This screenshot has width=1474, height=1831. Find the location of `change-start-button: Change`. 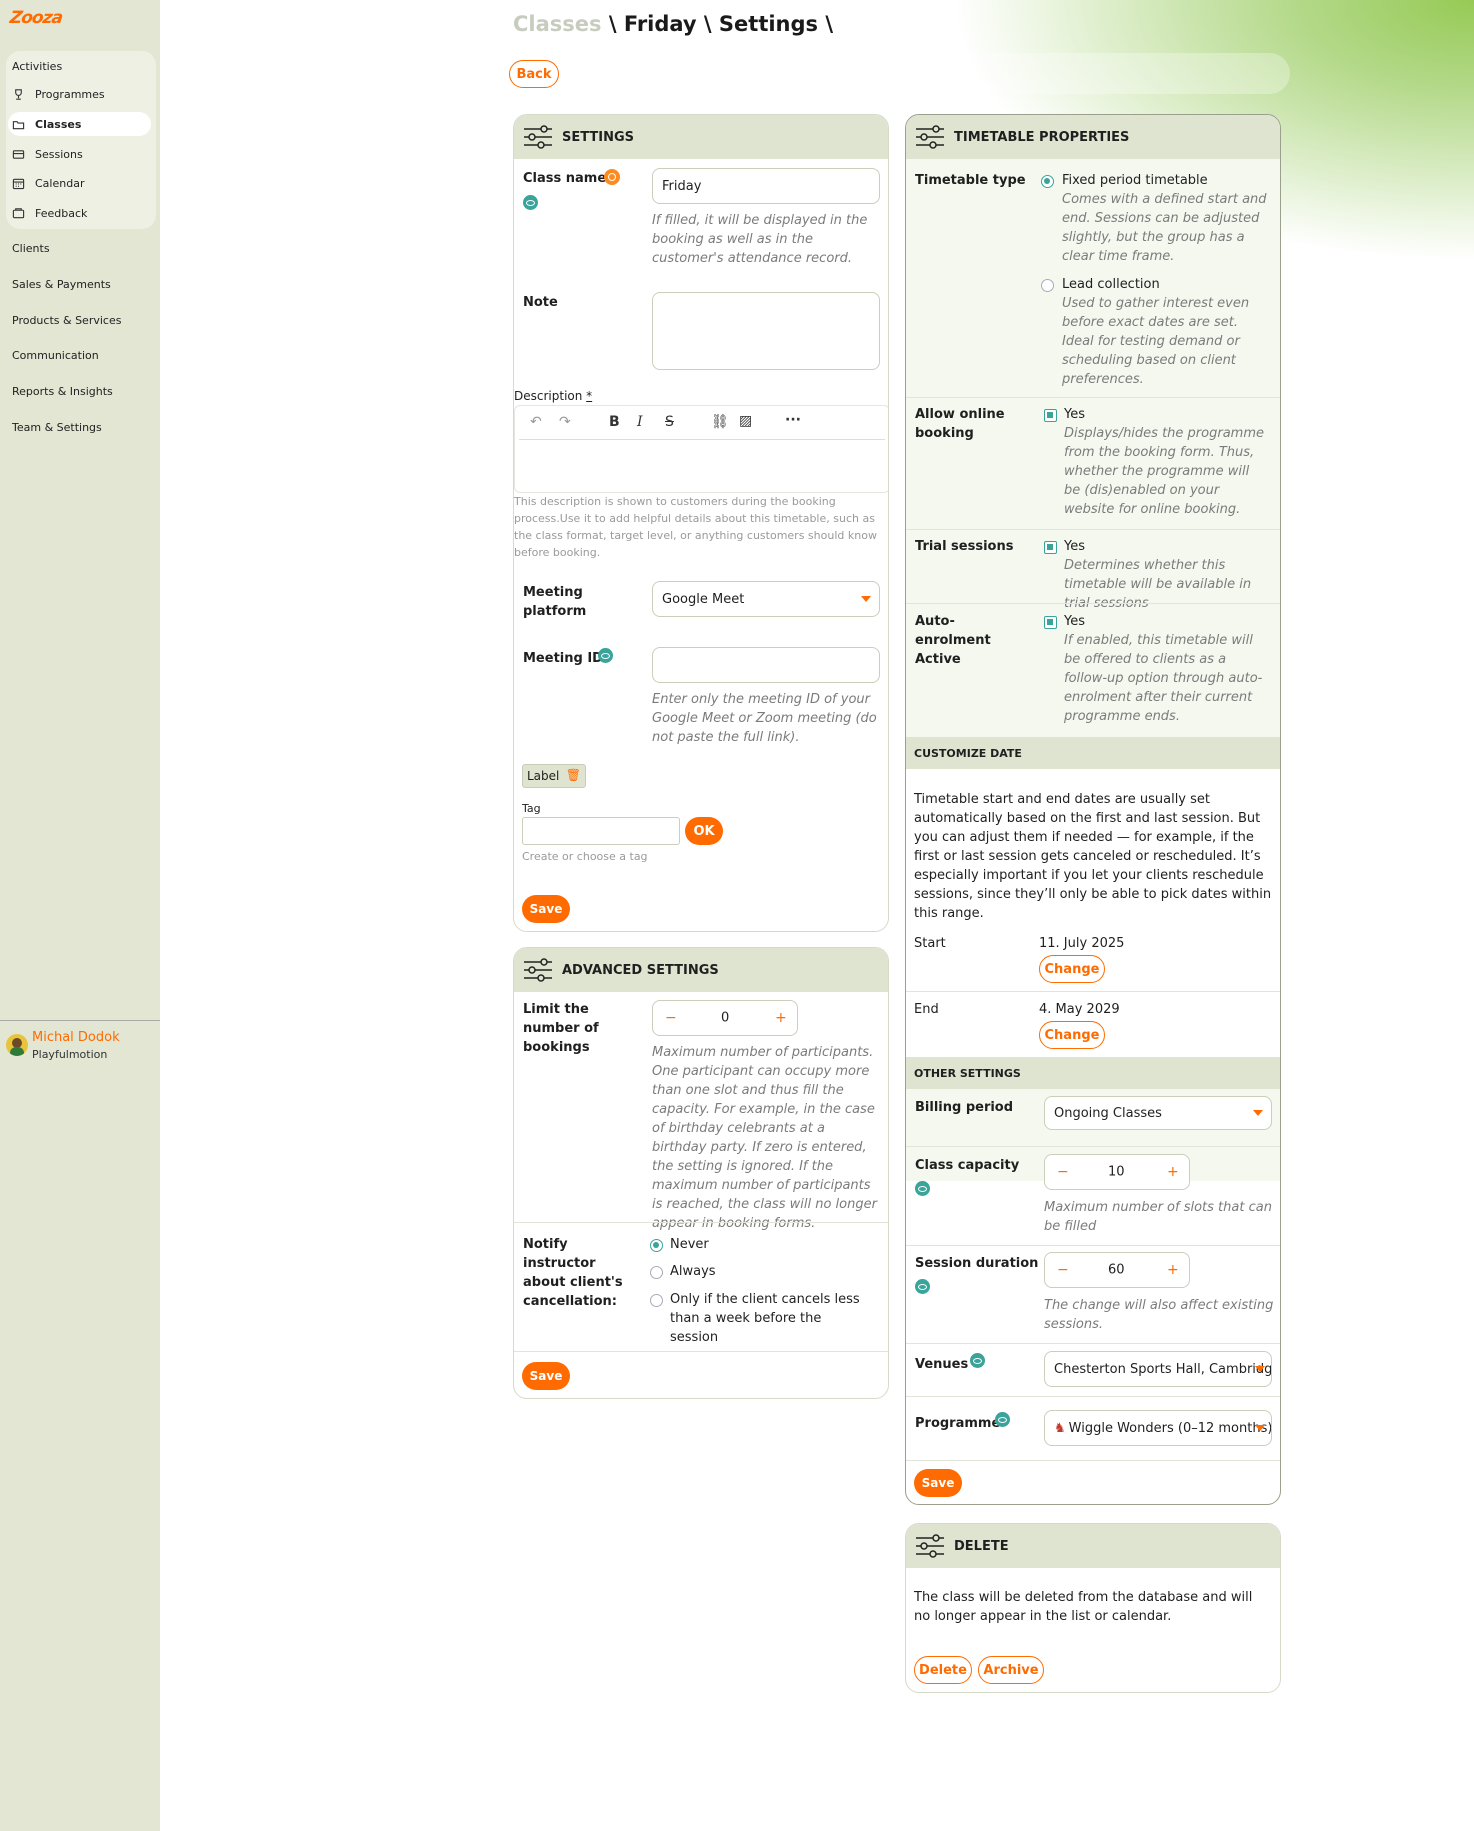

change-start-button: Change is located at coordinates (1072, 969).